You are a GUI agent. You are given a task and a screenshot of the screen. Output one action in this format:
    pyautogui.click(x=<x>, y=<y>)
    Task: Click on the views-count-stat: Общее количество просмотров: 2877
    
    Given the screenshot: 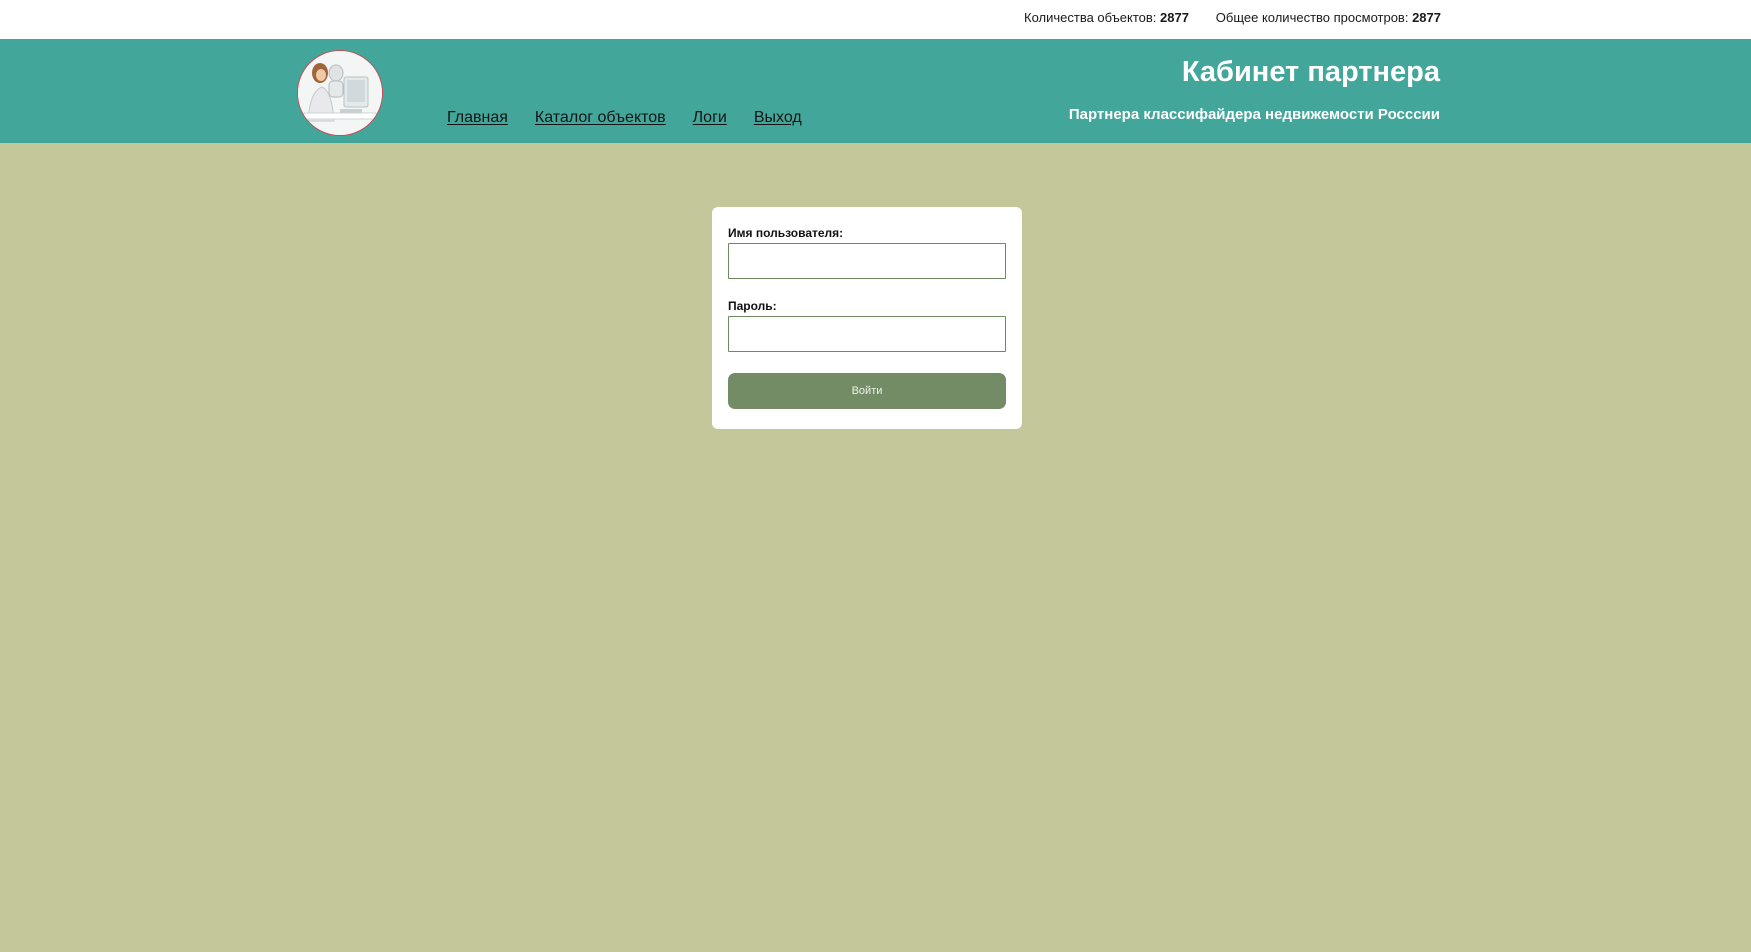 What is the action you would take?
    pyautogui.click(x=1328, y=18)
    